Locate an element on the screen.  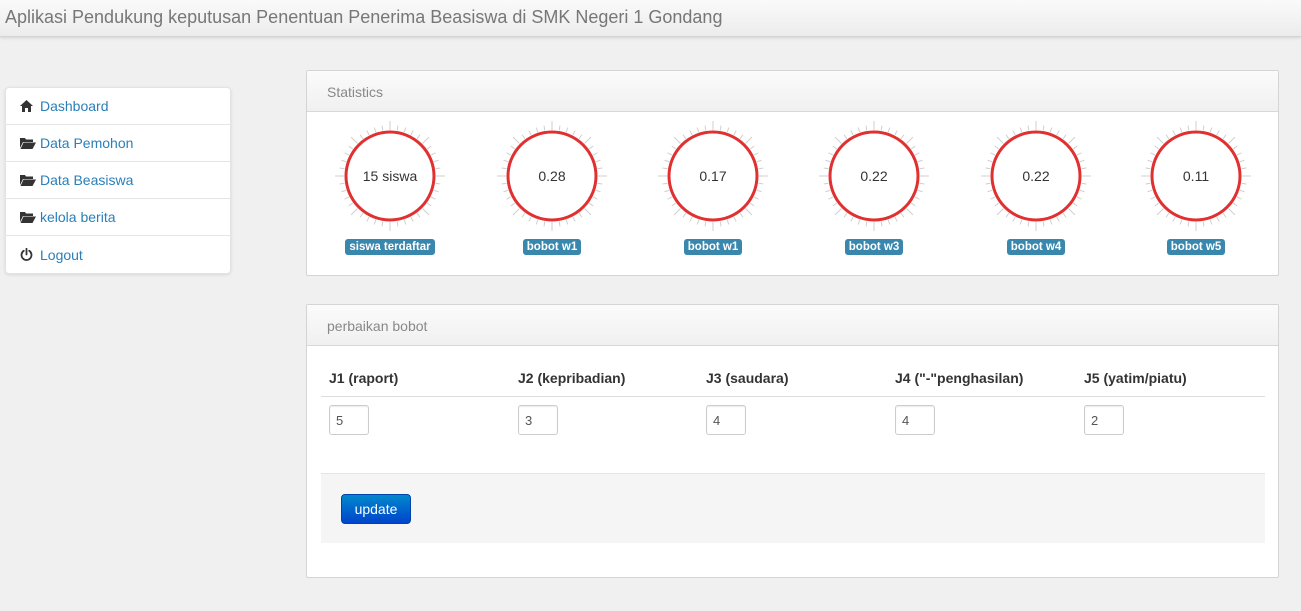
gauge-label: siswa terdaftar is located at coordinates (390, 247).